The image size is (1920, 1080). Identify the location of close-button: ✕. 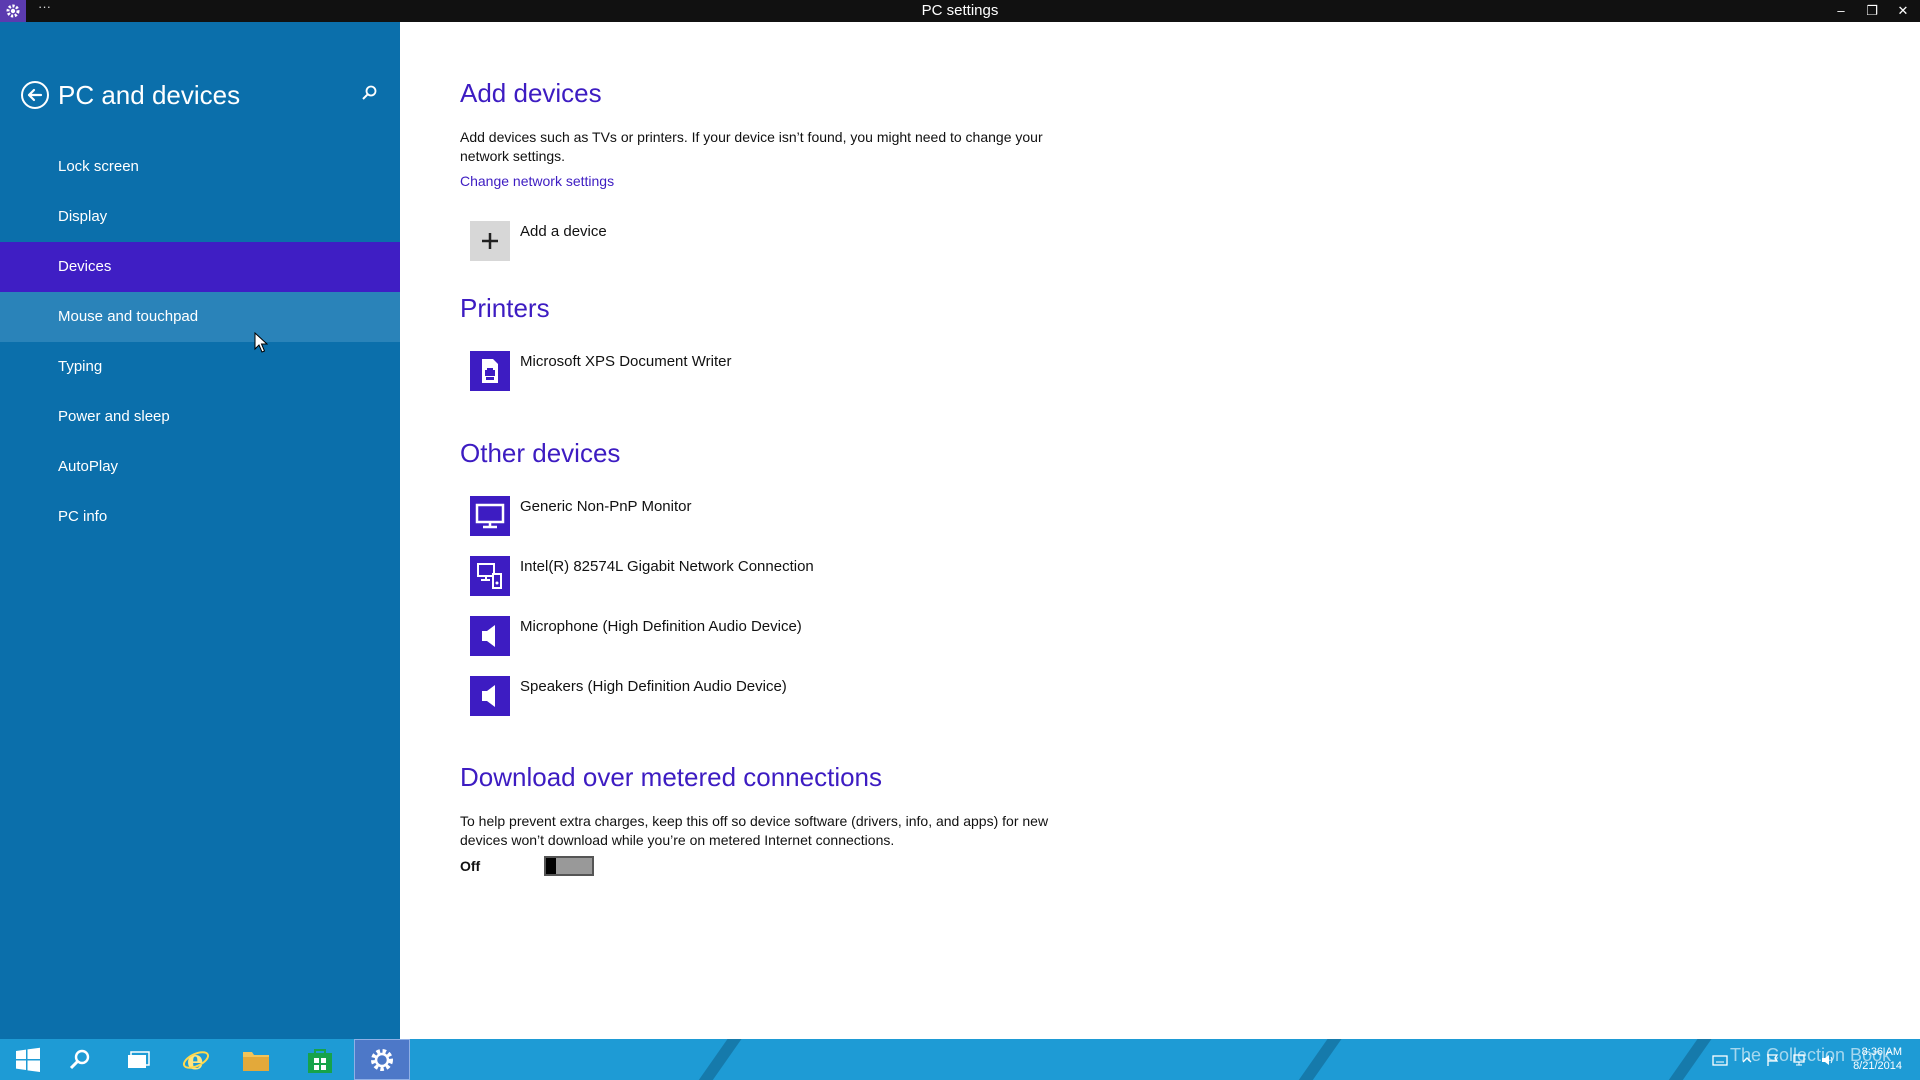
(1903, 11).